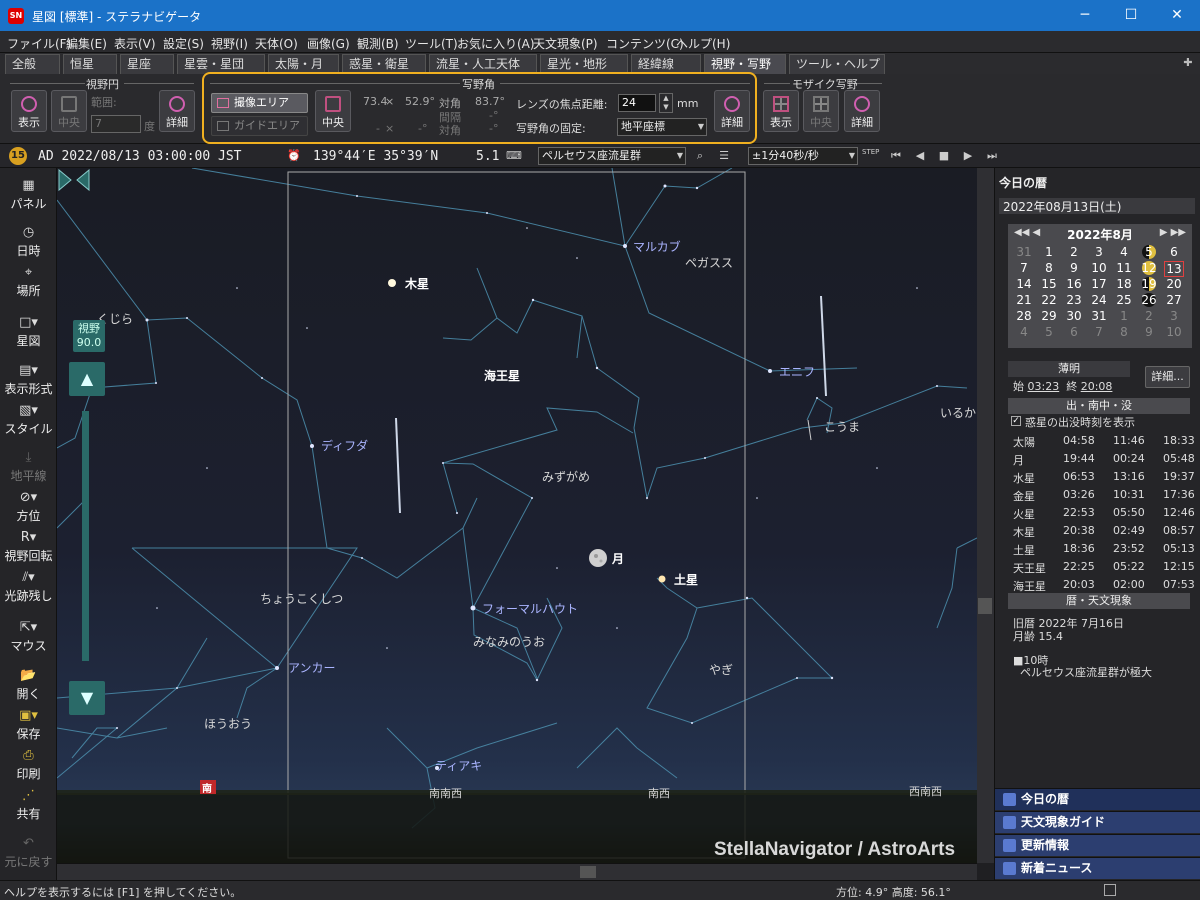 This screenshot has height=900, width=1200. What do you see at coordinates (1099, 252) in the screenshot?
I see `calendar-day: 3` at bounding box center [1099, 252].